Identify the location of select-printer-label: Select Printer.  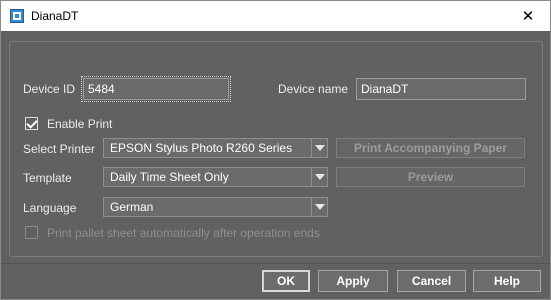
(59, 149).